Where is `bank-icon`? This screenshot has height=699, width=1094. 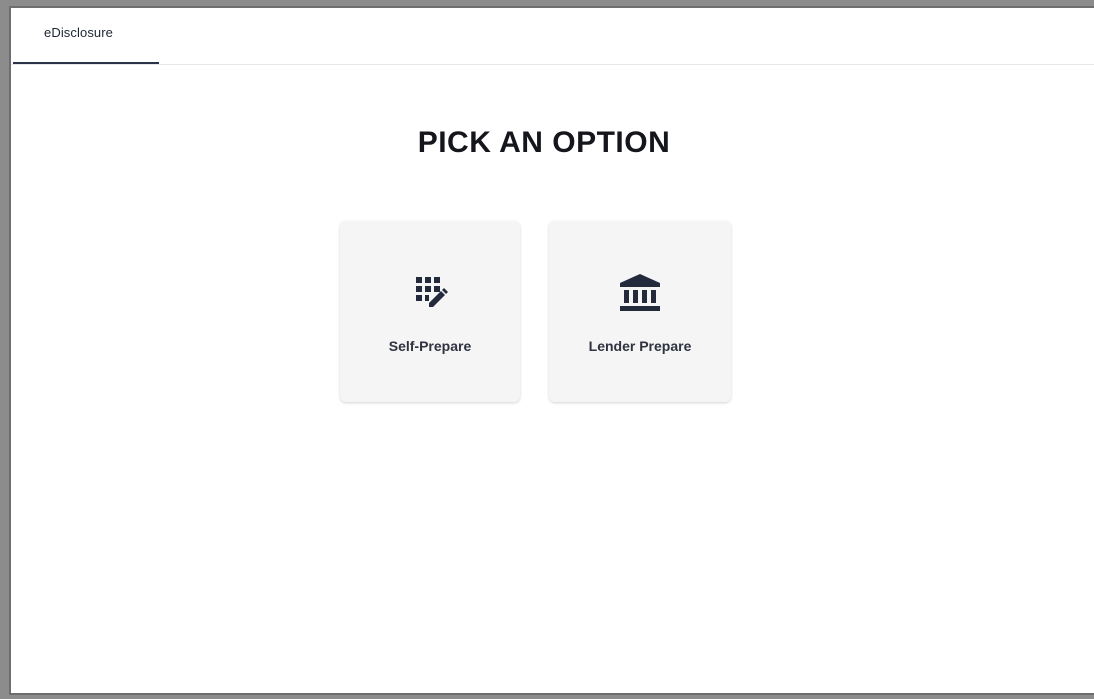 bank-icon is located at coordinates (640, 292).